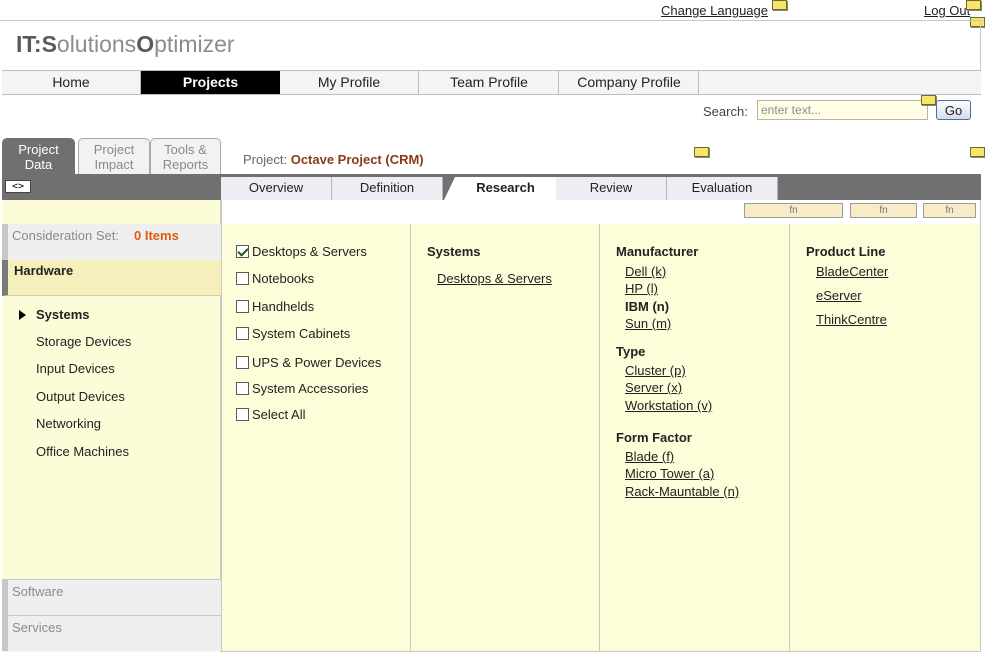 Image resolution: width=985 pixels, height=656 pixels. Describe the element at coordinates (648, 323) in the screenshot. I see `manufacturer-sun: Sun (m)` at that location.